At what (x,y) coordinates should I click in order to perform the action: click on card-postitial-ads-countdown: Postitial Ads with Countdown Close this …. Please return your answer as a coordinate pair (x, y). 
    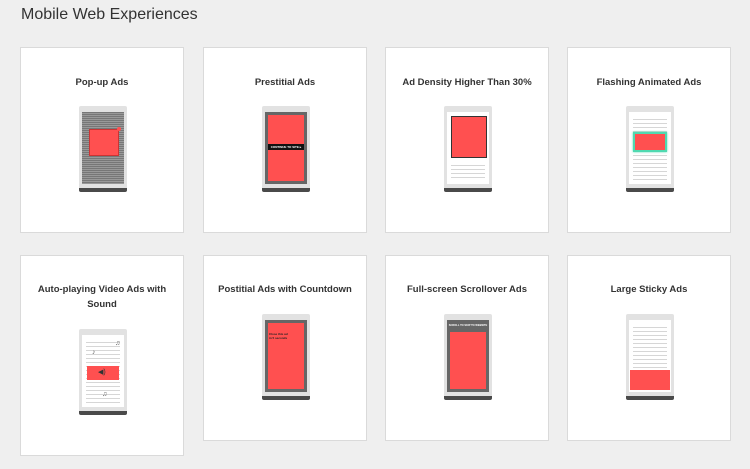
    Looking at the image, I should click on (285, 348).